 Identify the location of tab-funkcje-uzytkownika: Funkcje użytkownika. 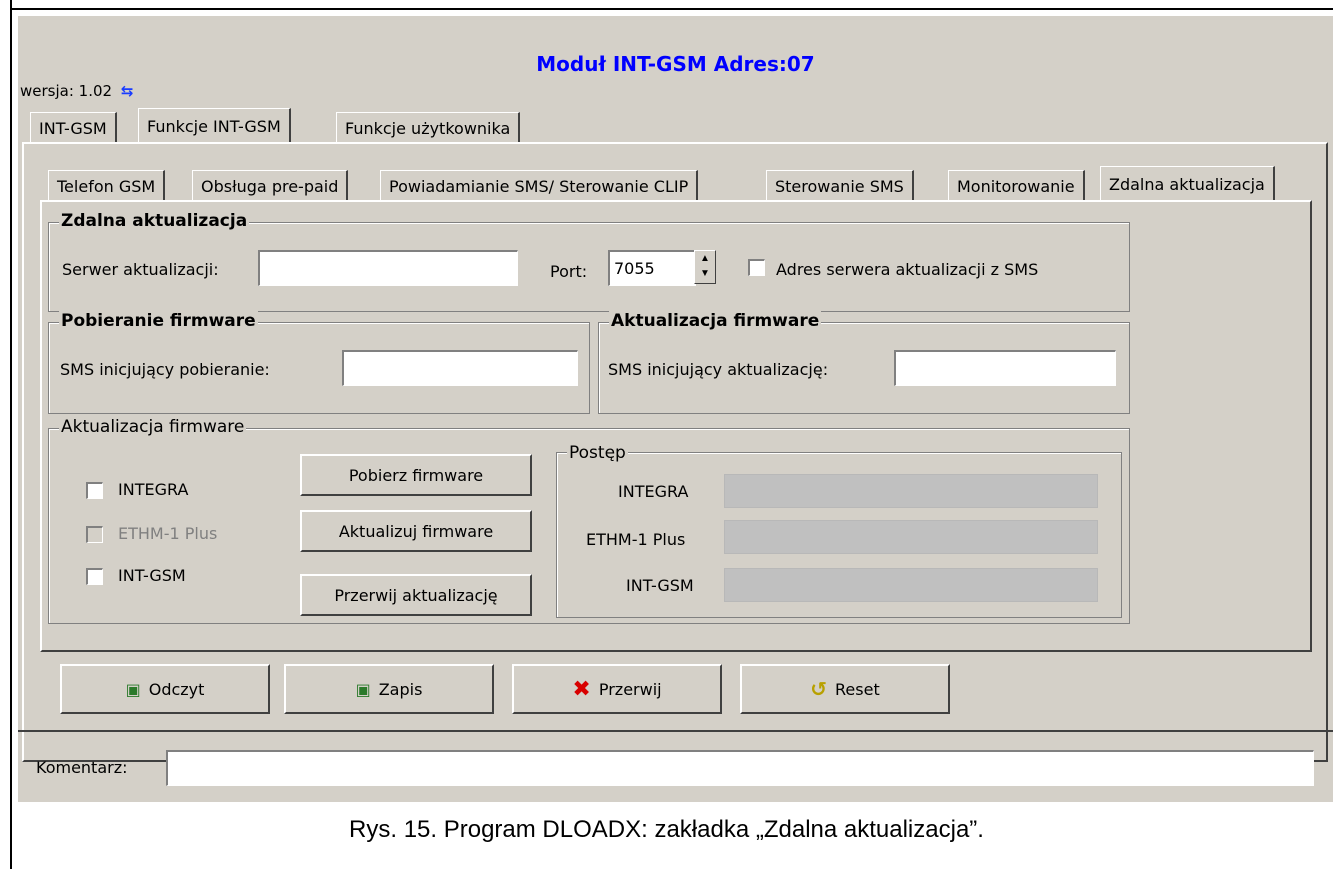
(428, 128).